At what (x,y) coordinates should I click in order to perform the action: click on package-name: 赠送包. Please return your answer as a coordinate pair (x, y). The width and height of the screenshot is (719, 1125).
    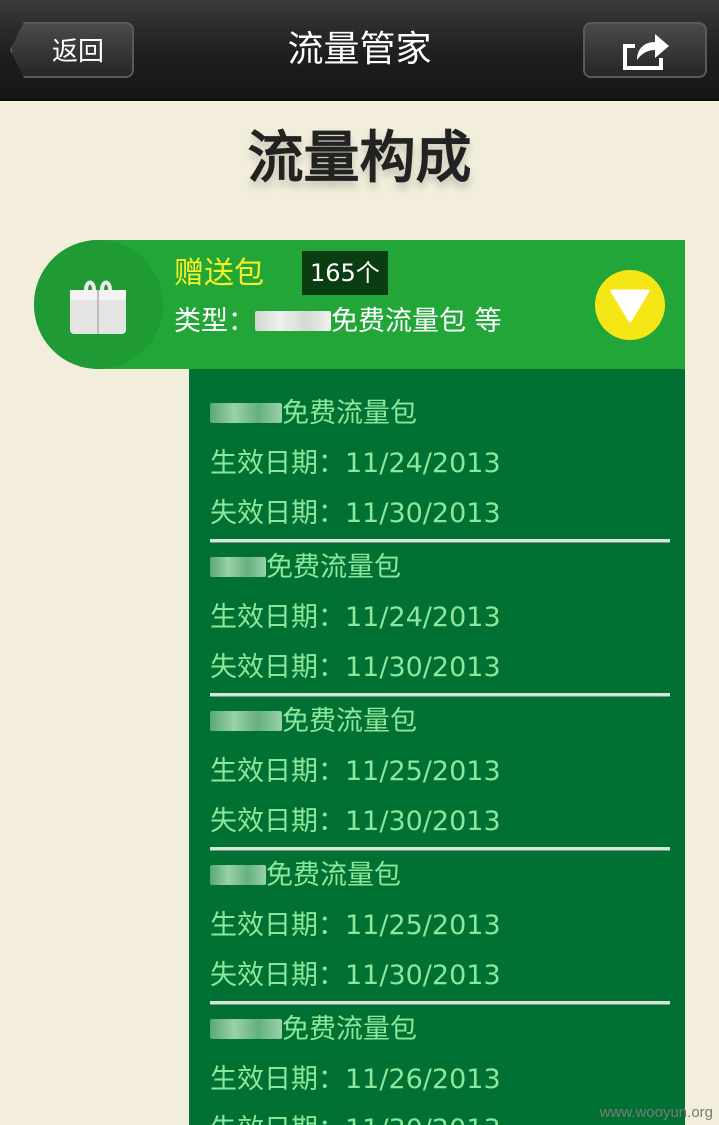
    Looking at the image, I should click on (219, 273).